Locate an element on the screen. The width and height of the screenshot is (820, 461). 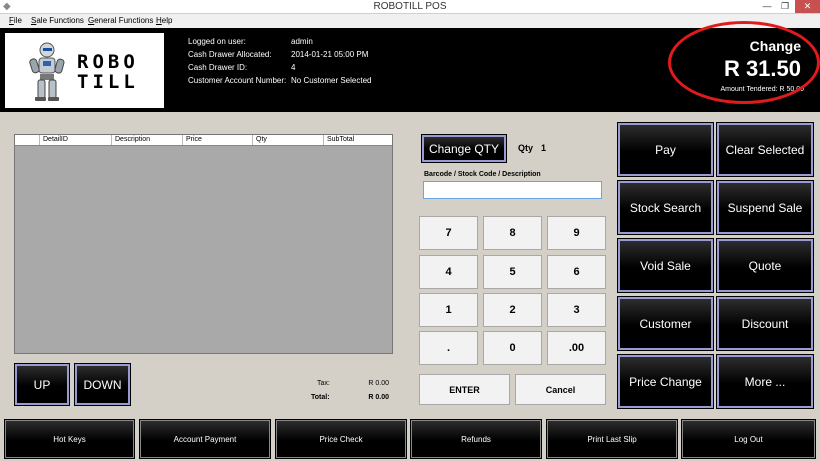
tax-value: R 0.00 is located at coordinates (378, 383).